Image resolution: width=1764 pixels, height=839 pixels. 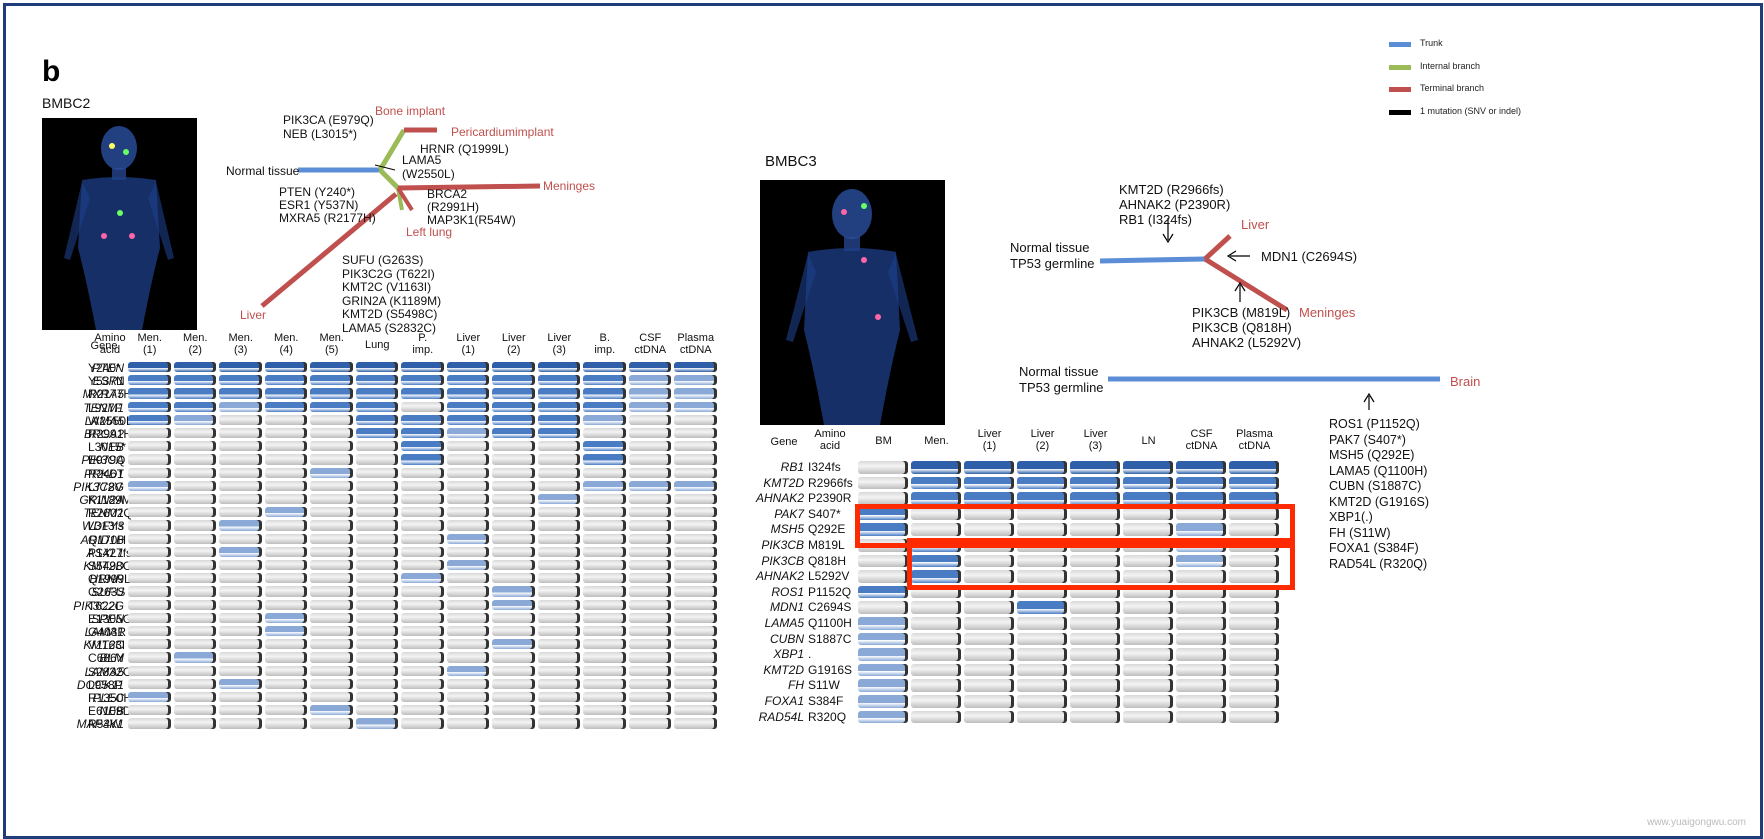 I want to click on mutation-label: KMT2D (G1916S), so click(x=1379, y=501).